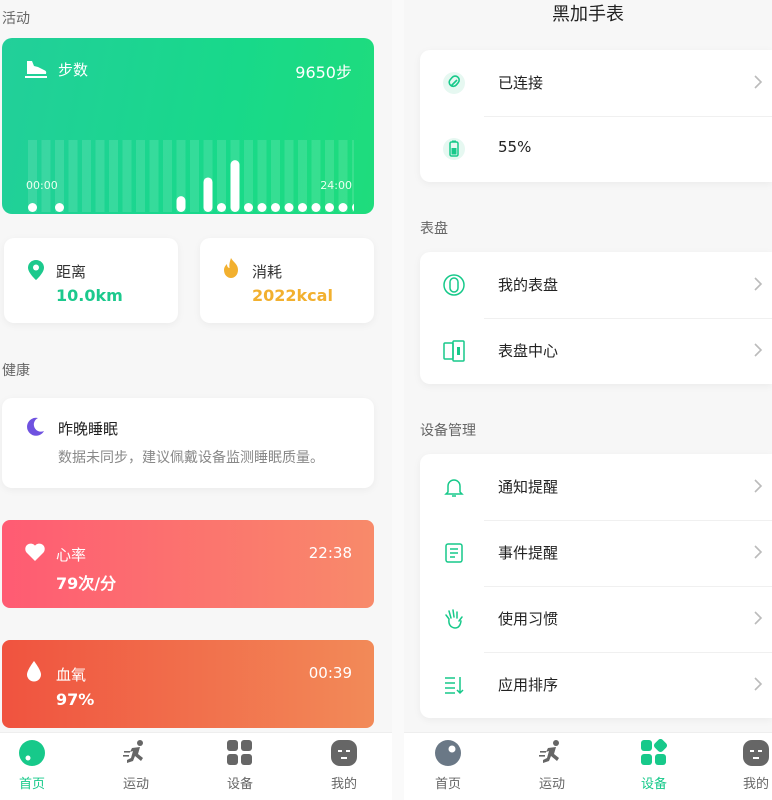 The image size is (772, 800). I want to click on blood-oxygen-value: 97%, so click(75, 699).